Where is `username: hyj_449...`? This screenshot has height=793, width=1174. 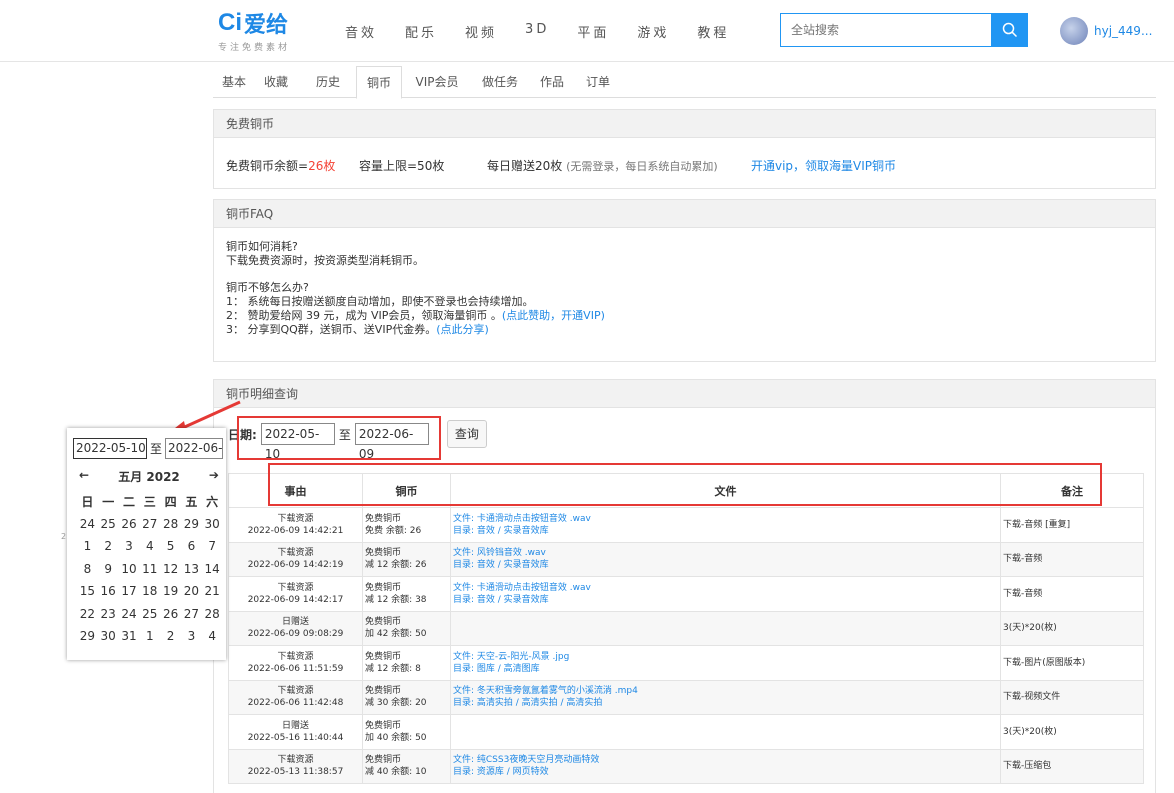
username: hyj_449... is located at coordinates (1123, 31).